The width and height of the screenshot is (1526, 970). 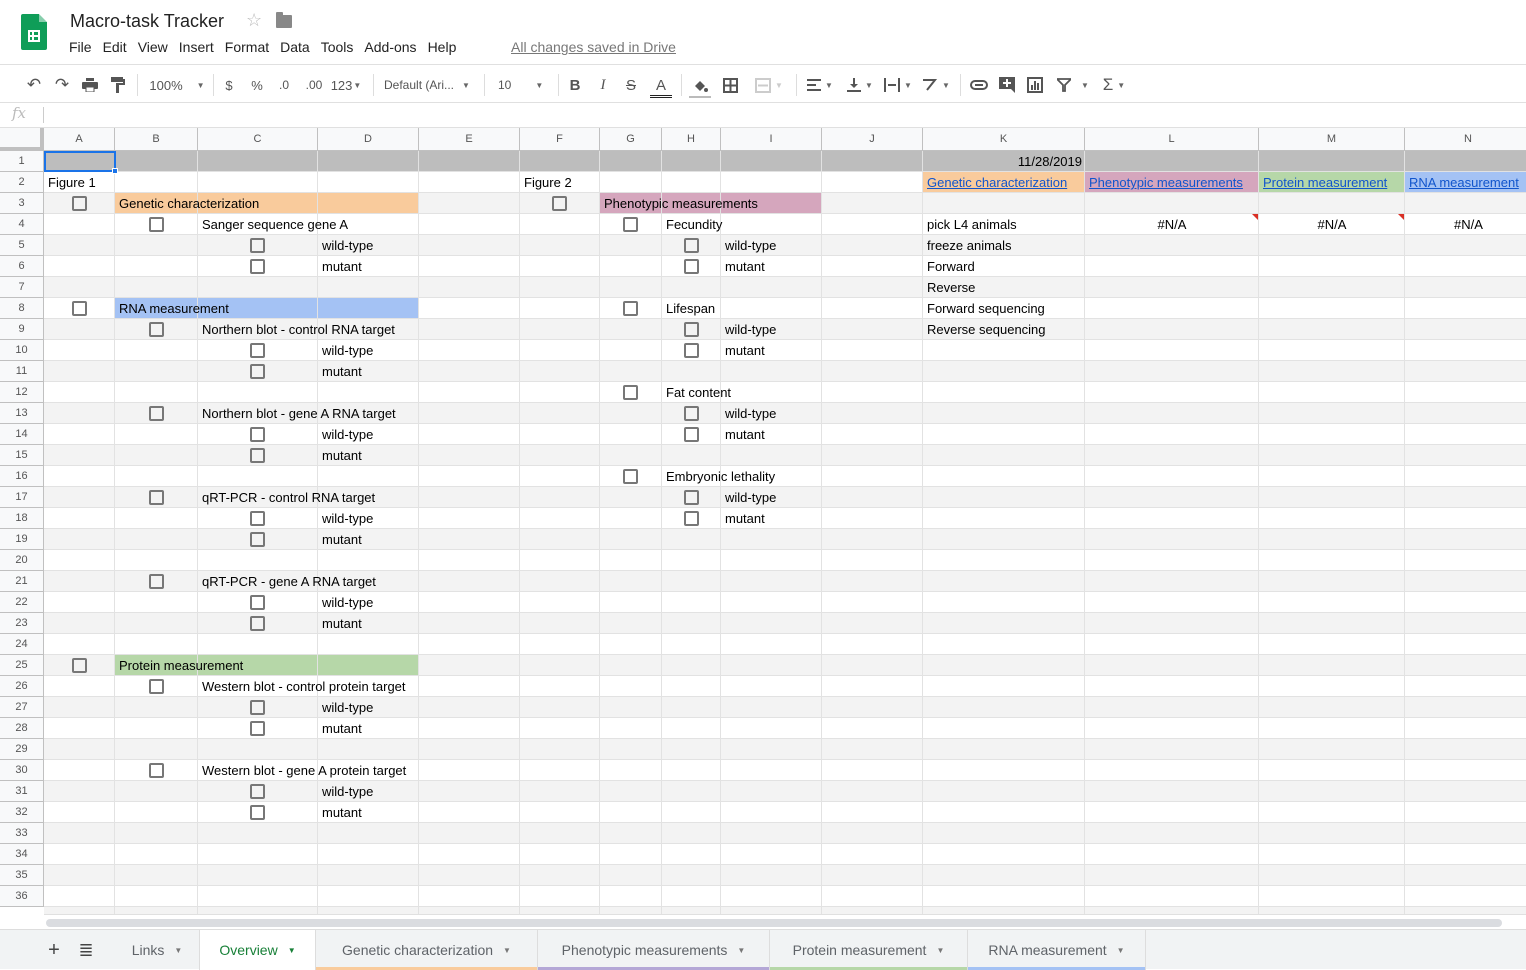 What do you see at coordinates (156, 581) in the screenshot?
I see `checkbox-B21` at bounding box center [156, 581].